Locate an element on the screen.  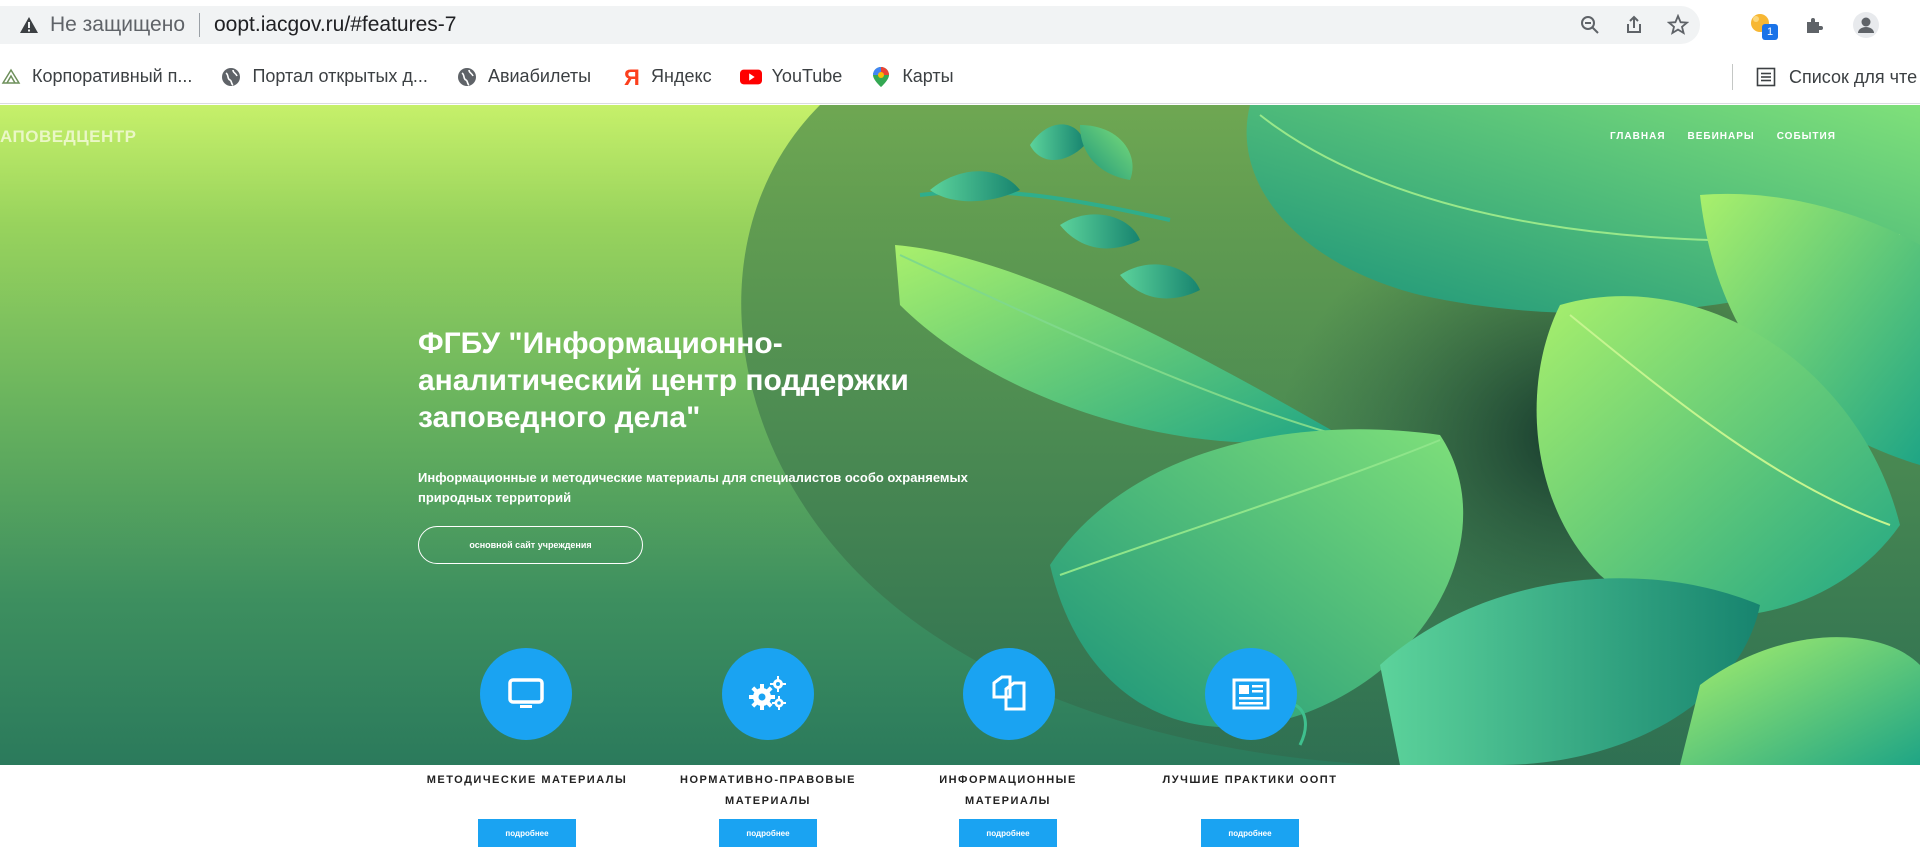
nav-home: ГЛАВНАЯ is located at coordinates (1638, 136).